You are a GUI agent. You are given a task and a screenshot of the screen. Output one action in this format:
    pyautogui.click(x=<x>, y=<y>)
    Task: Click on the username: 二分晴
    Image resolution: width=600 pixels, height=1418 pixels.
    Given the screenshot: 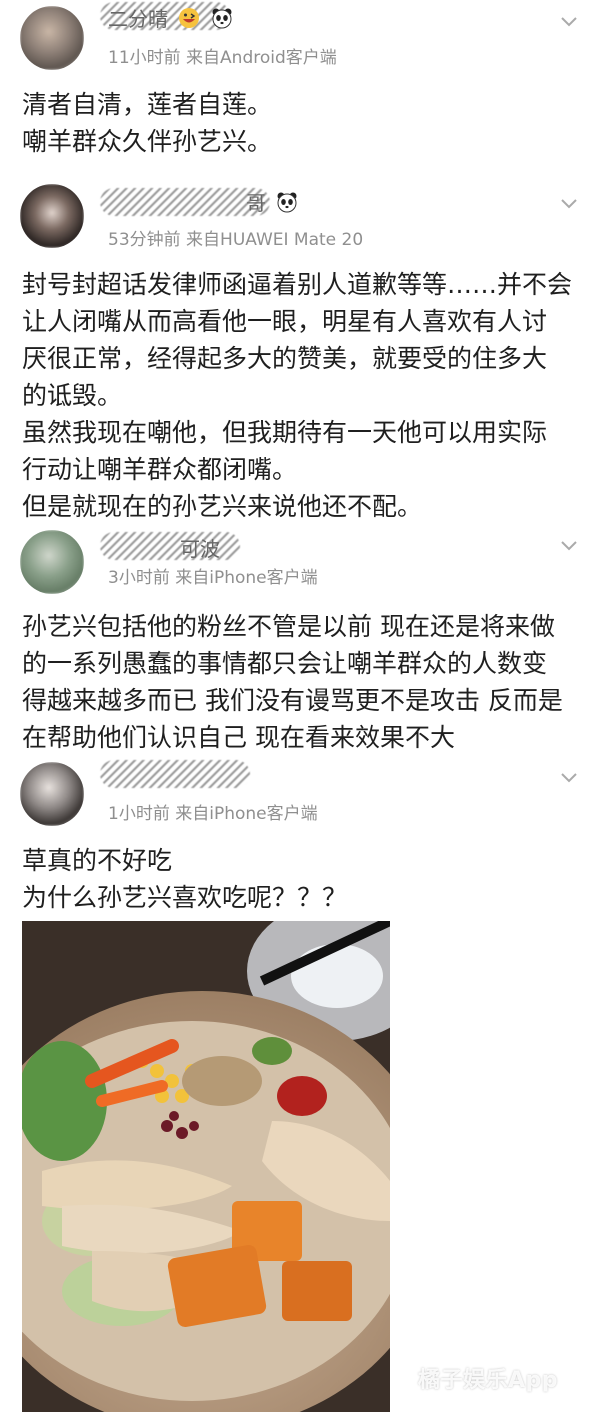 What is the action you would take?
    pyautogui.click(x=170, y=19)
    